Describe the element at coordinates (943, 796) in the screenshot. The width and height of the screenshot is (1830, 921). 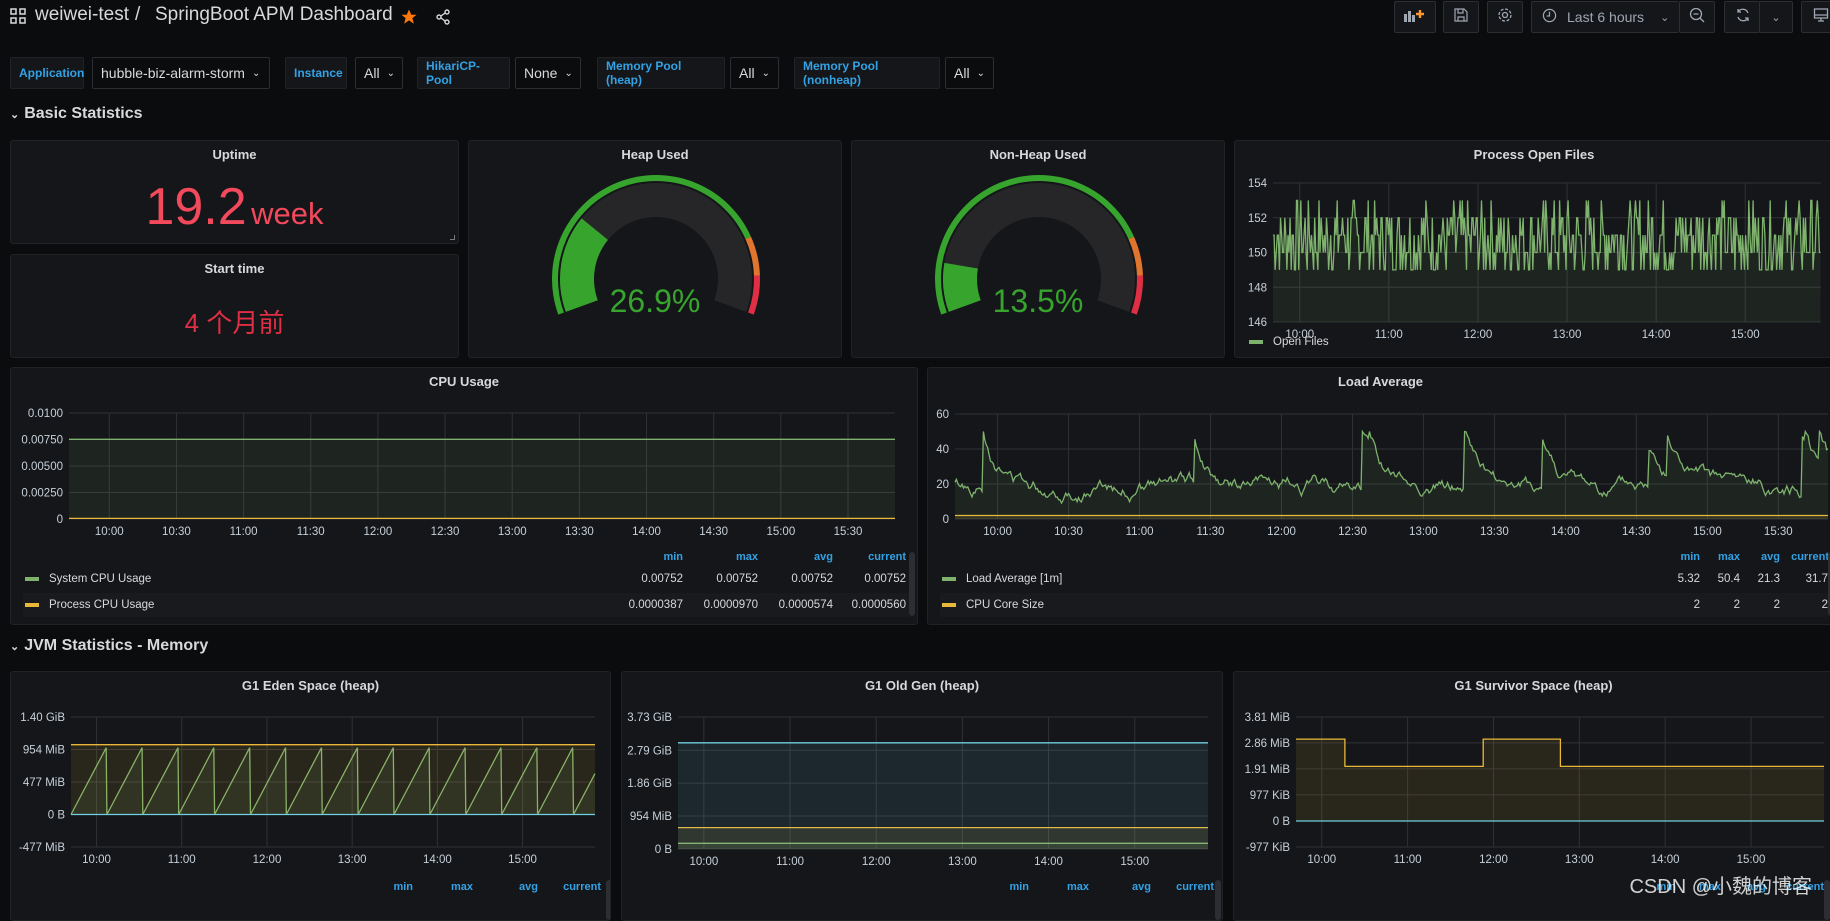
I see `series-area` at that location.